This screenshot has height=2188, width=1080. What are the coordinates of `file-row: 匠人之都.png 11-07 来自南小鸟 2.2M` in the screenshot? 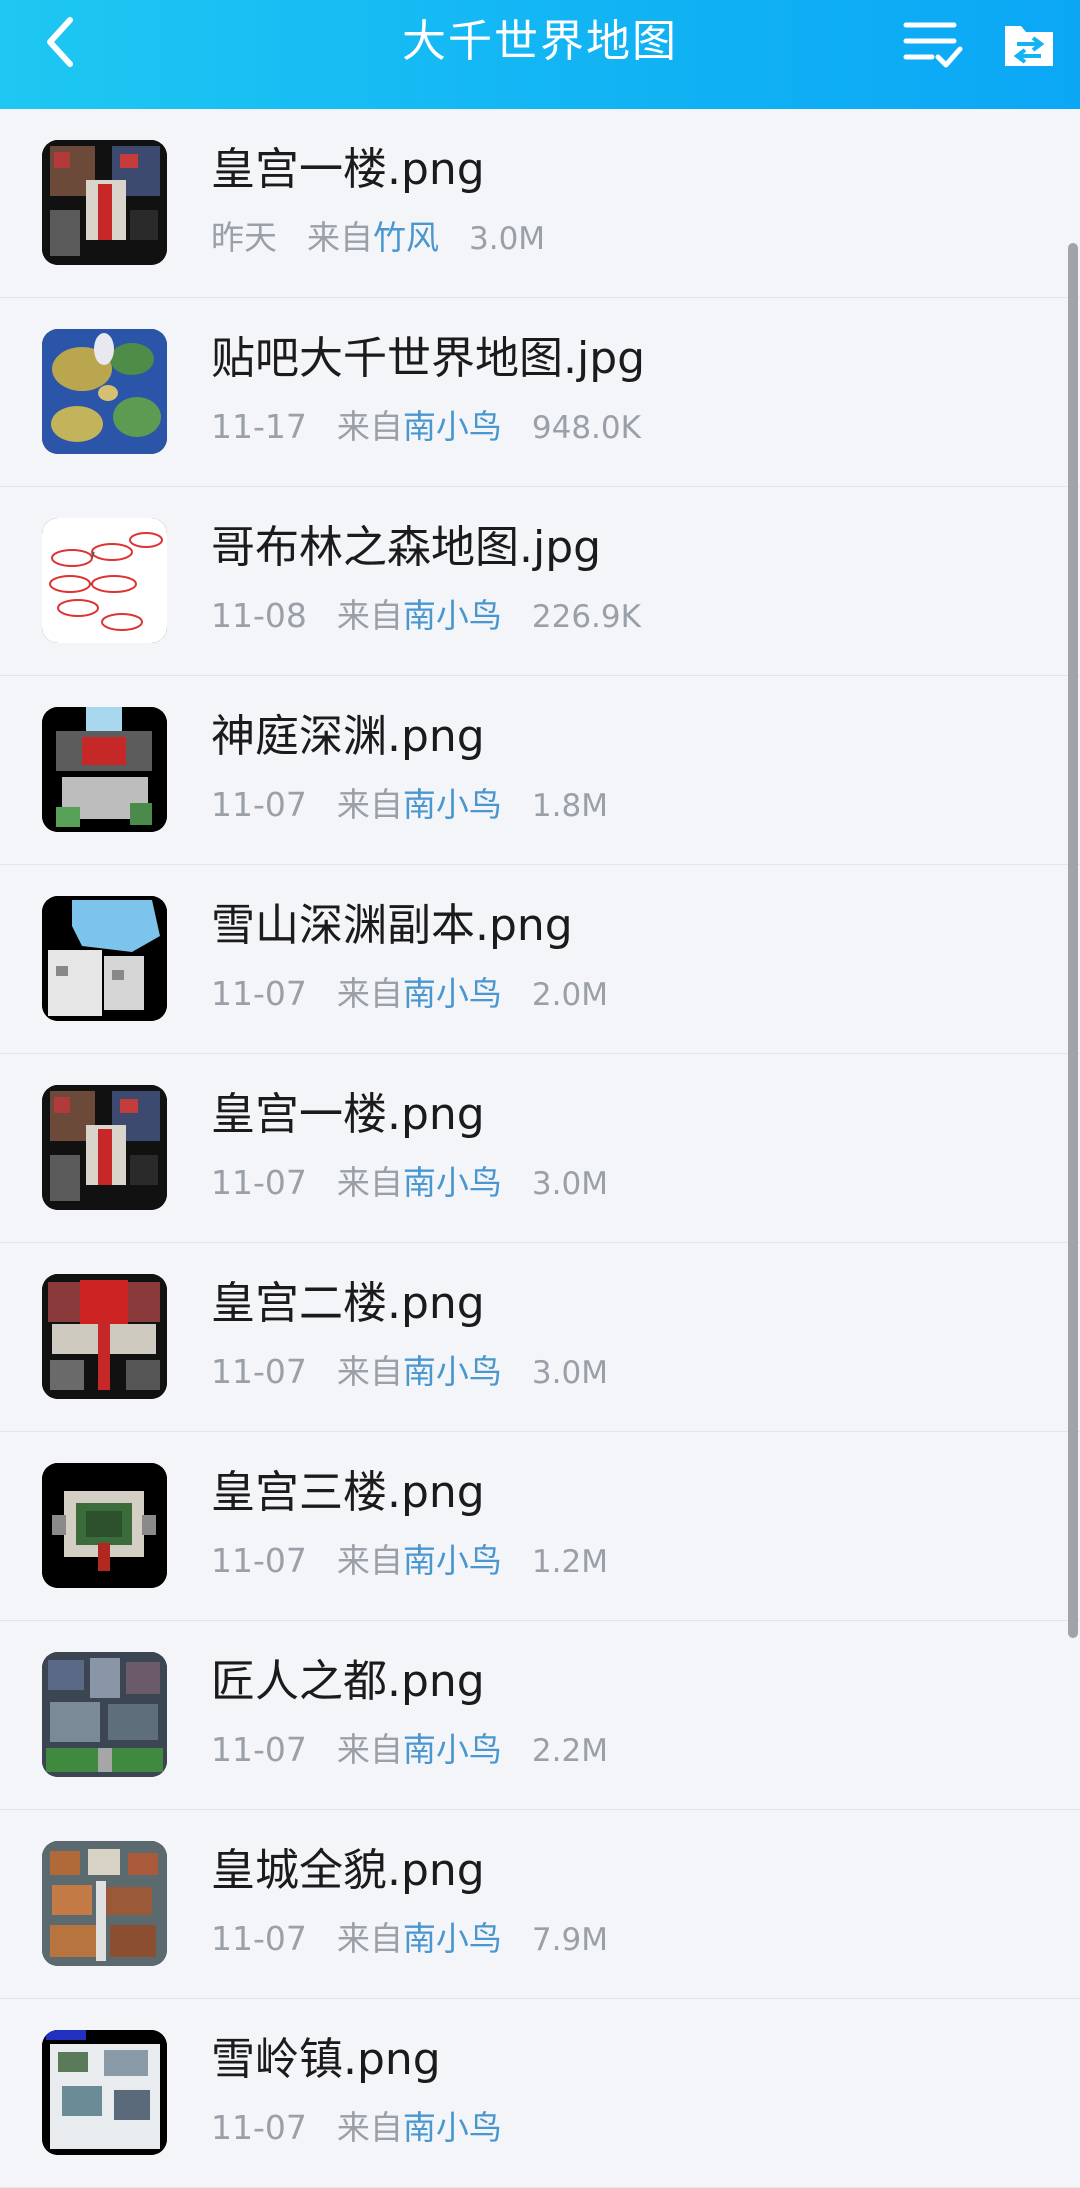 It's located at (540, 1715).